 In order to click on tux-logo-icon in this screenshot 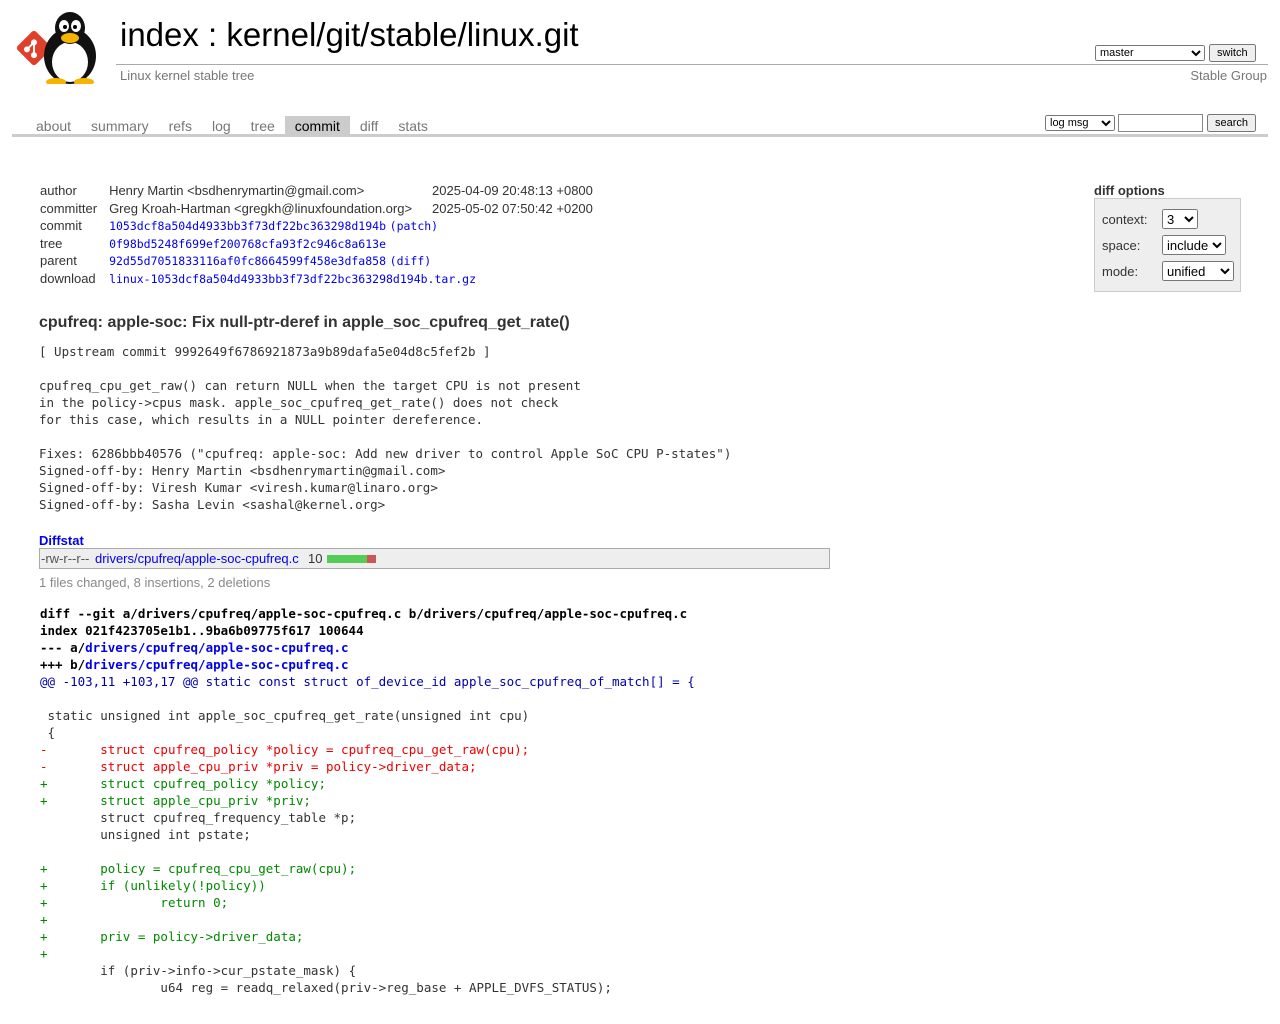, I will do `click(56, 49)`.